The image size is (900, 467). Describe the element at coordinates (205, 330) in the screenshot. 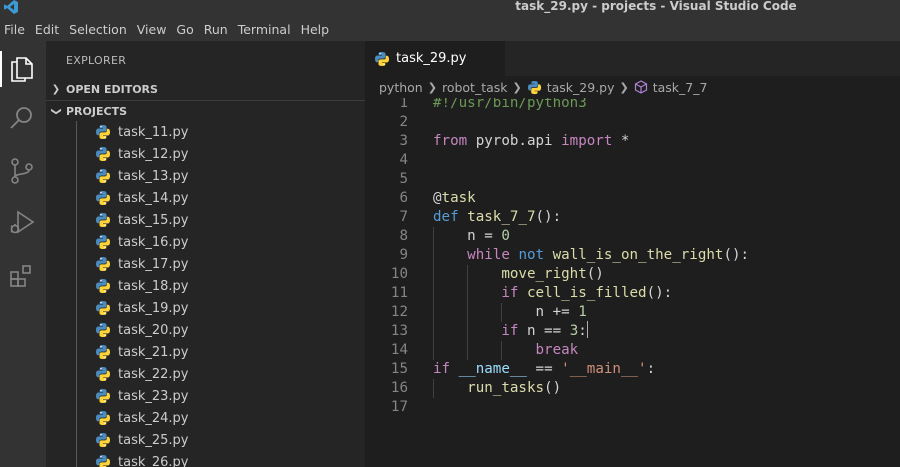

I see `file-item: task_20.py` at that location.